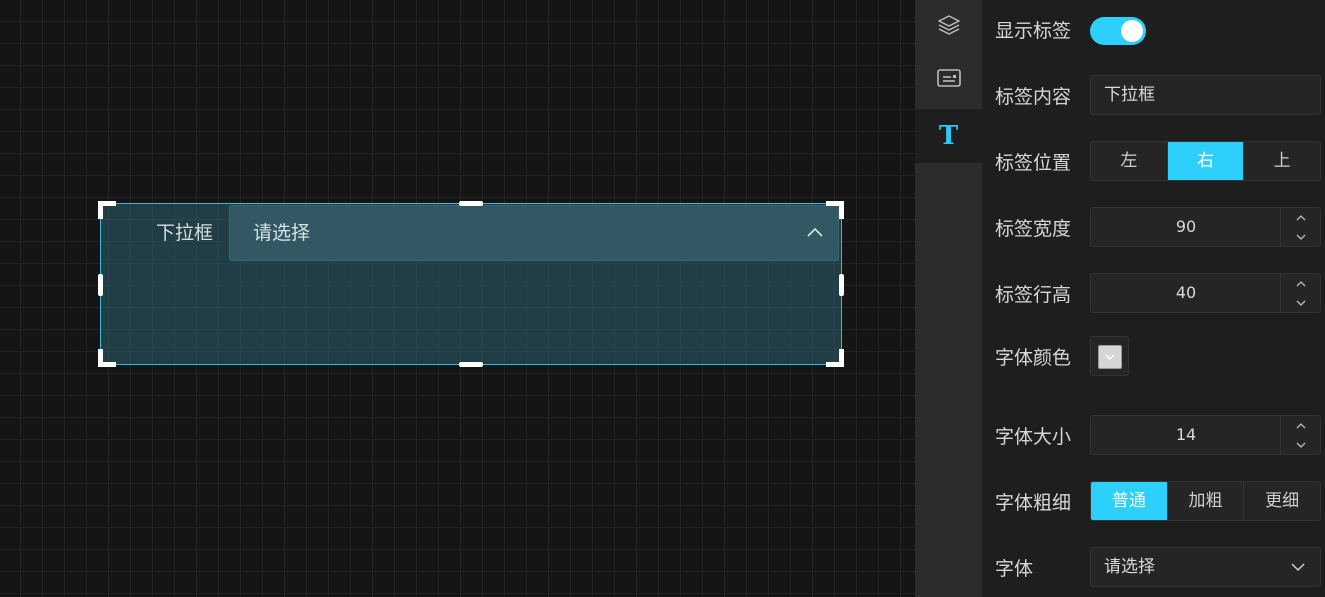 The width and height of the screenshot is (1325, 597). Describe the element at coordinates (1118, 31) in the screenshot. I see `show-label-toggle` at that location.